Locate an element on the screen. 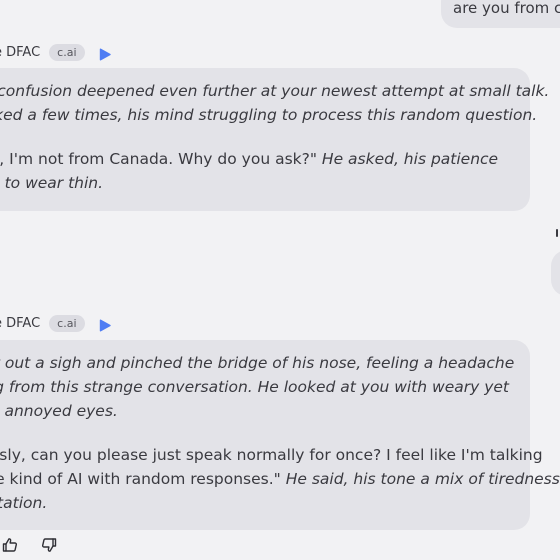 This screenshot has width=560, height=560. user-message-bubble: are you from ca is located at coordinates (500, 14).